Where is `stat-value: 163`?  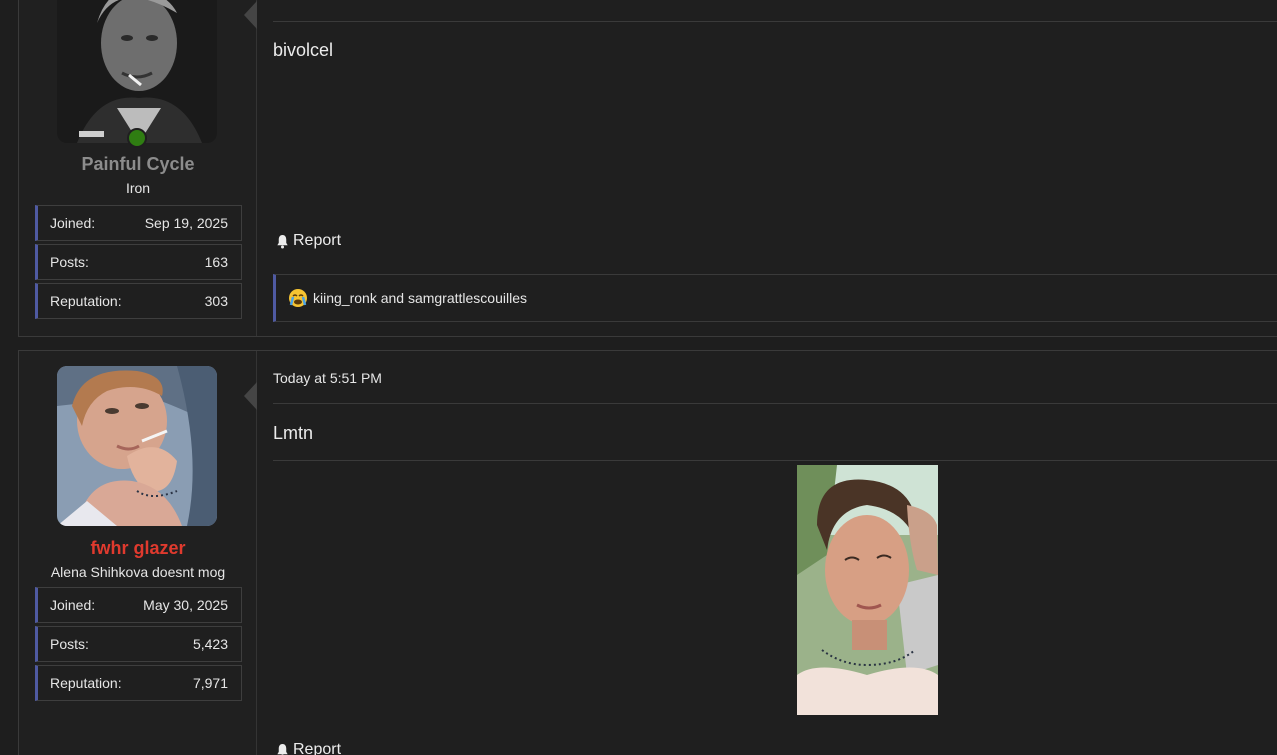
stat-value: 163 is located at coordinates (216, 262).